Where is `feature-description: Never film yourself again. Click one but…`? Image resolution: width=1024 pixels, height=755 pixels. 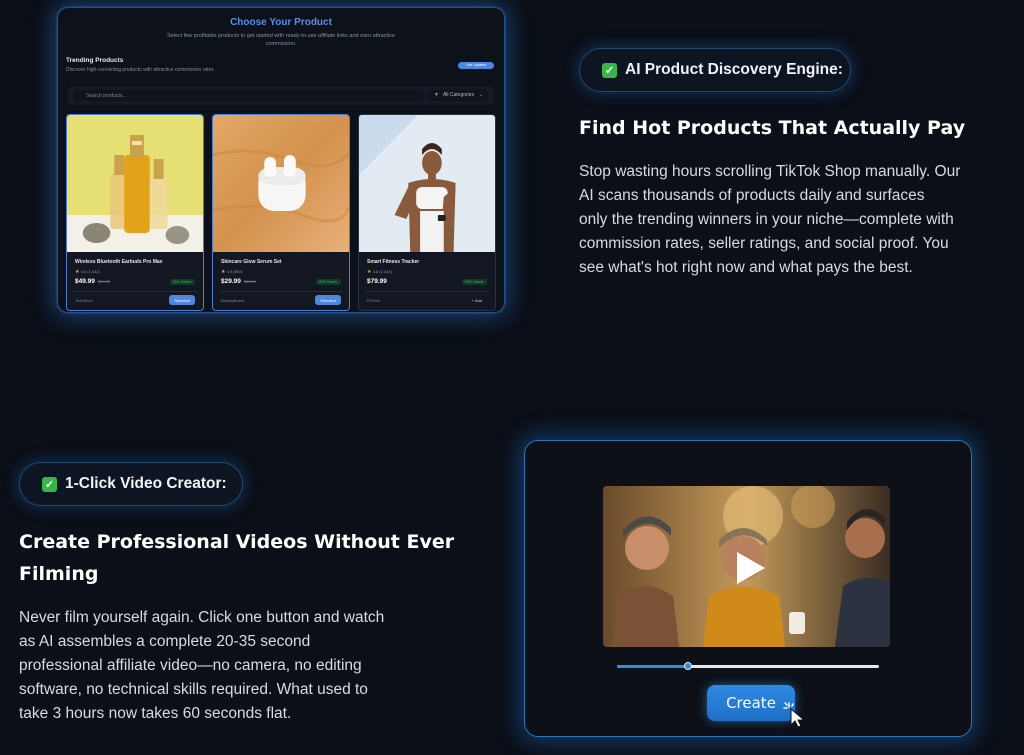
feature-description: Never film yourself again. Click one but… is located at coordinates (202, 665).